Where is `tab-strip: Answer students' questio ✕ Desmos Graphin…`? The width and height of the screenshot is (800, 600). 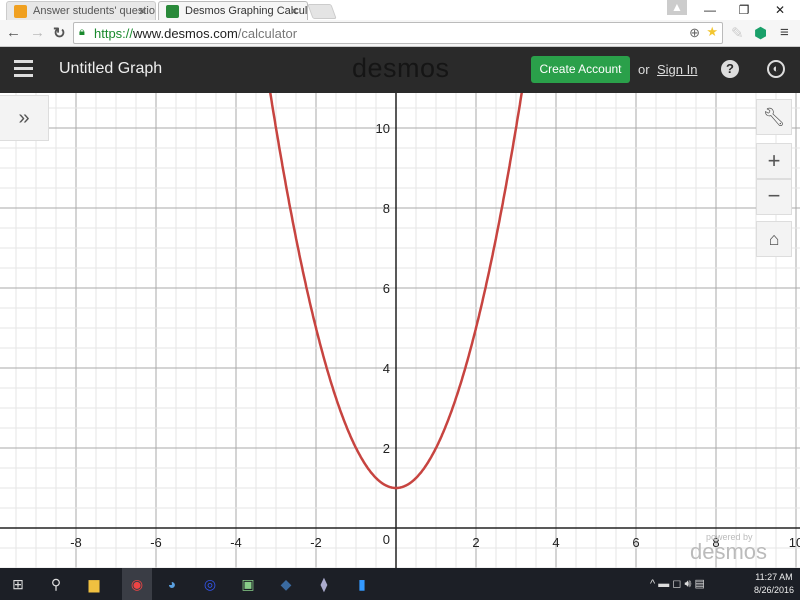 tab-strip: Answer students' questio ✕ Desmos Graphin… is located at coordinates (400, 10).